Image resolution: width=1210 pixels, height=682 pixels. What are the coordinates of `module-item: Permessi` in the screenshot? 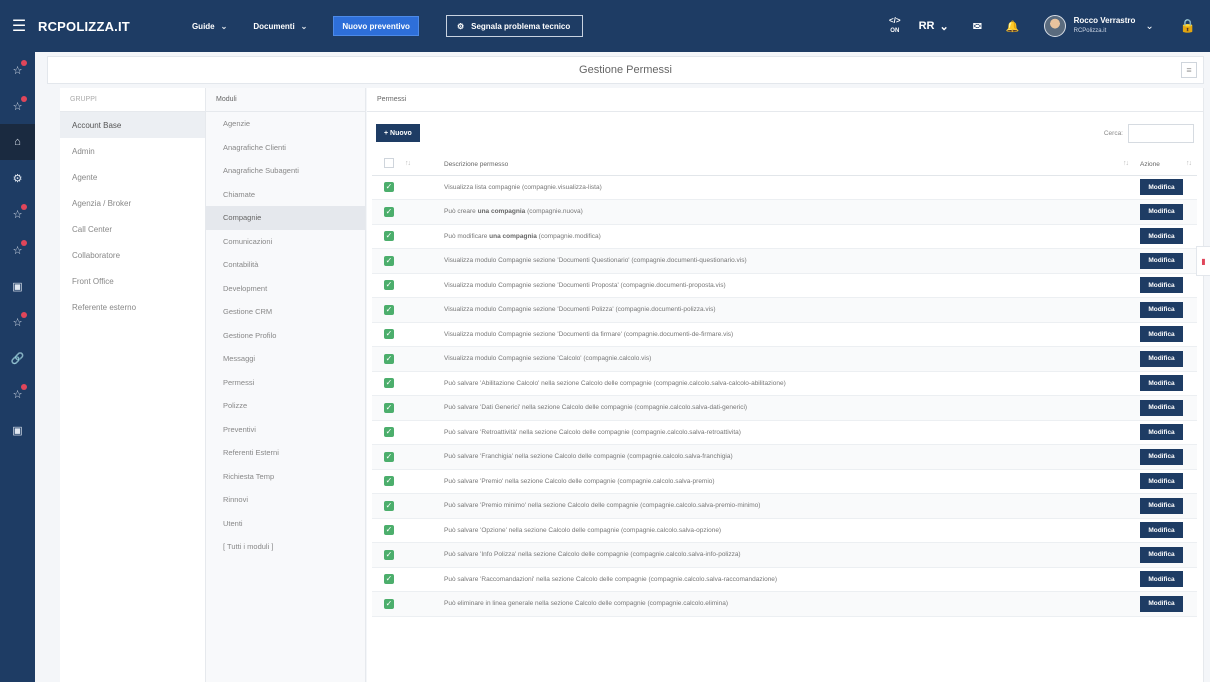 It's located at (285, 383).